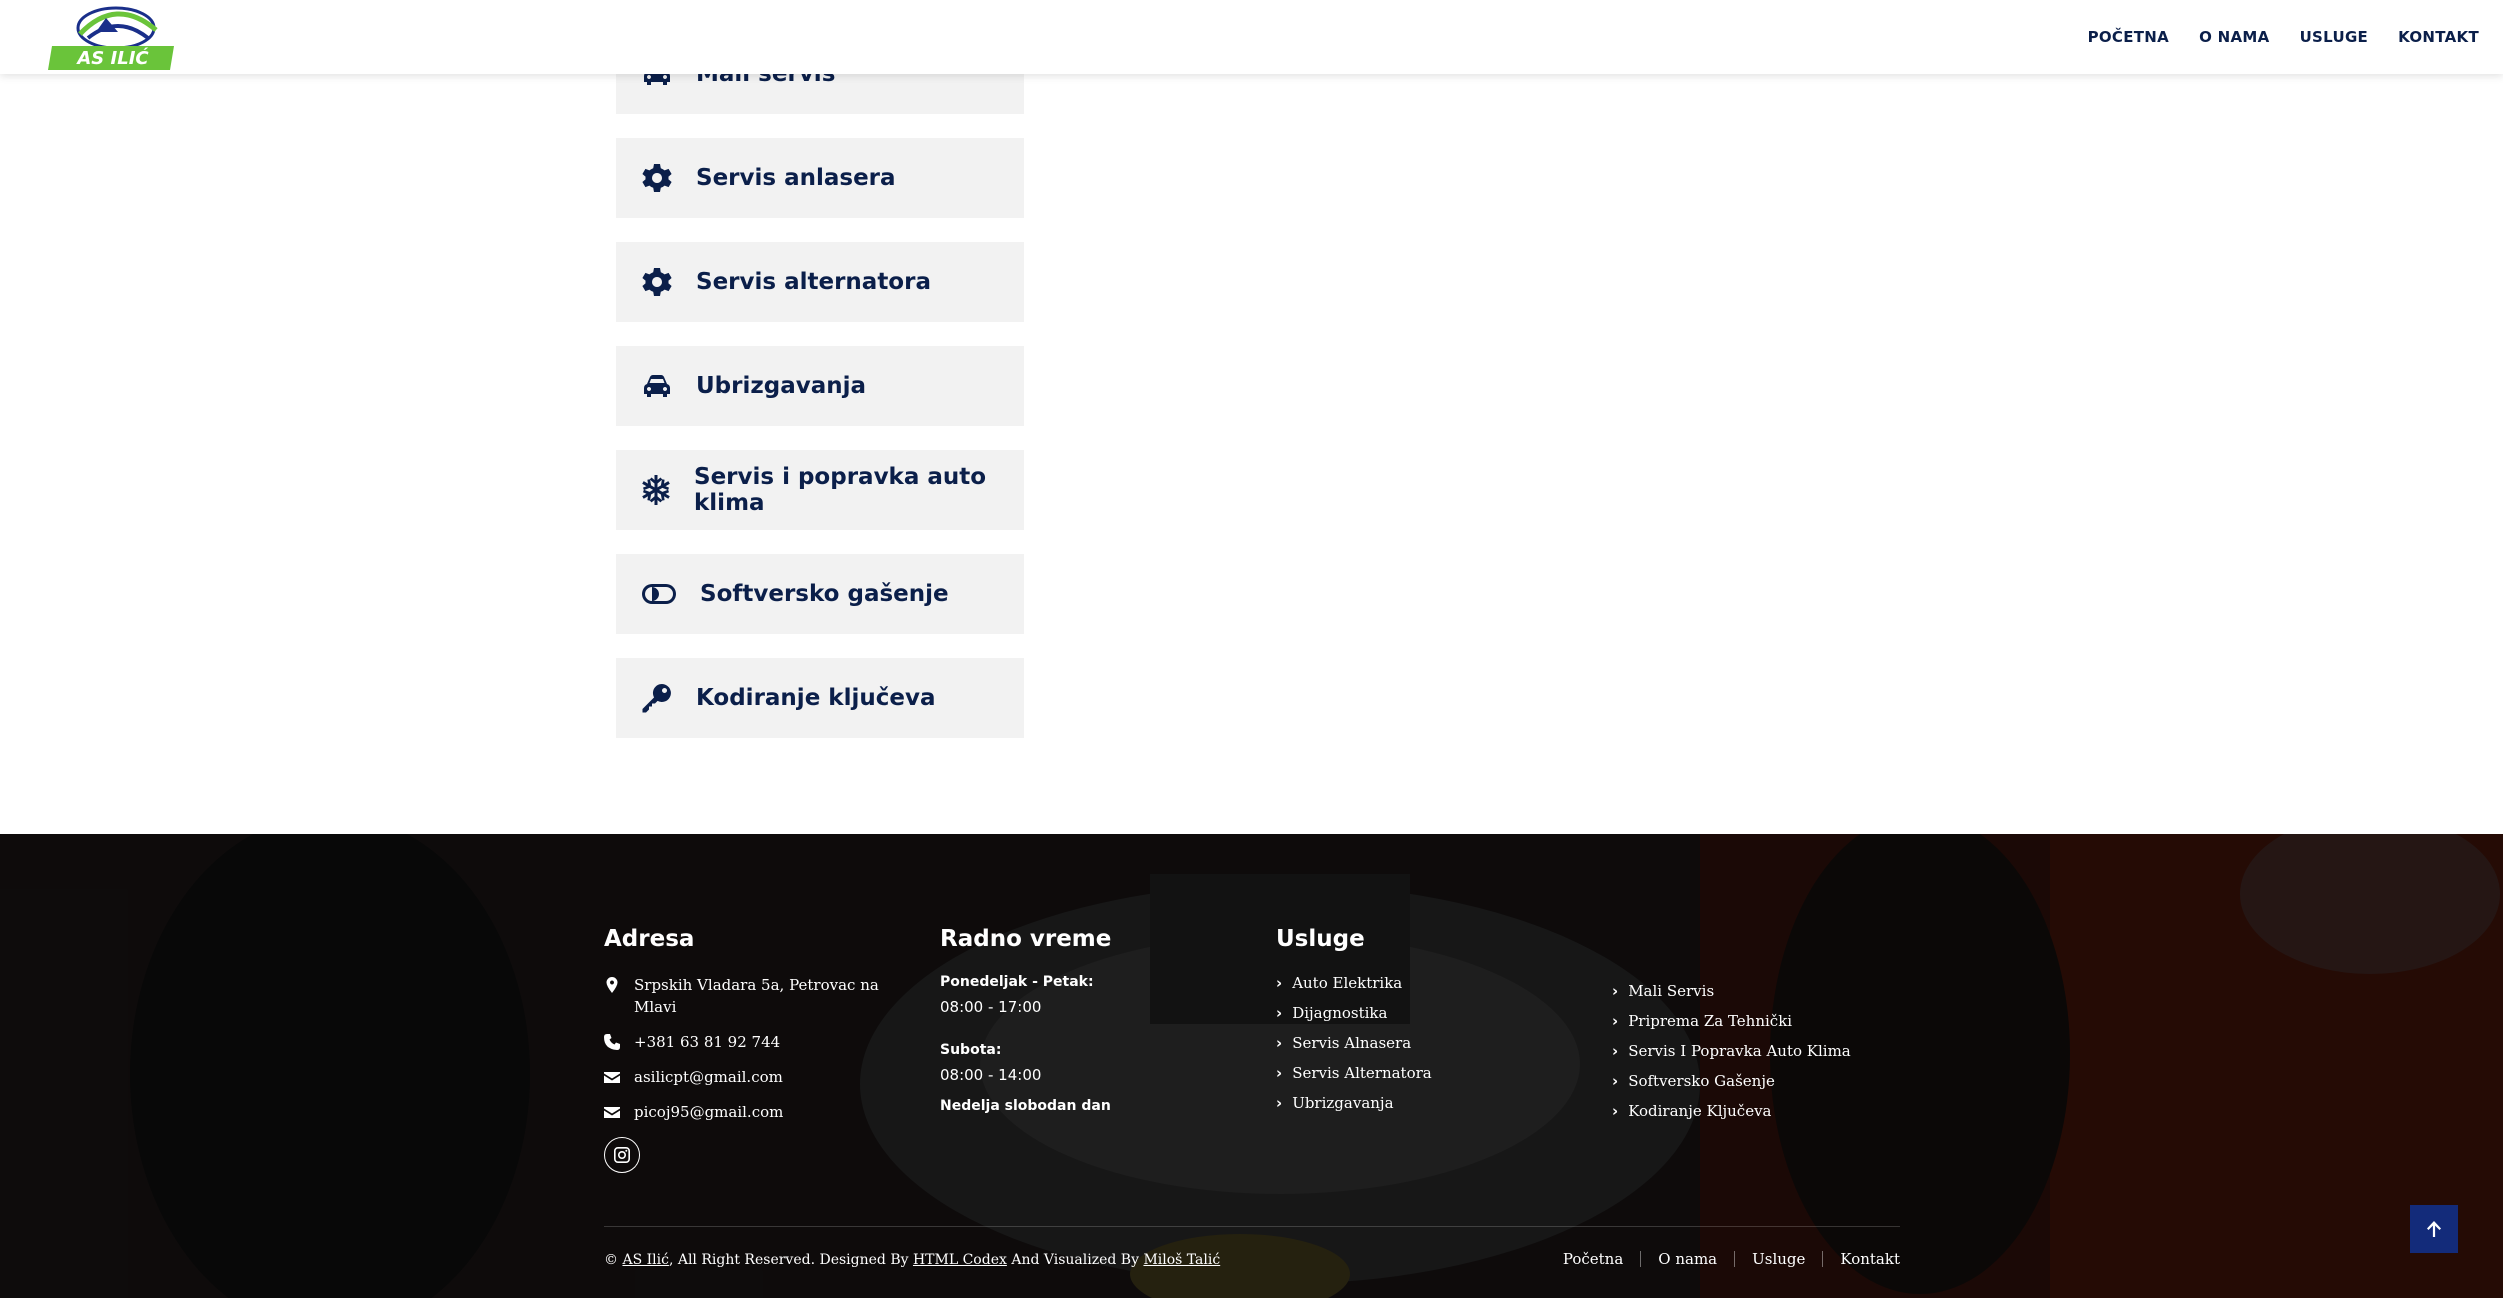 The image size is (2503, 1298). What do you see at coordinates (796, 178) in the screenshot?
I see `service-label: Servis anlasera` at bounding box center [796, 178].